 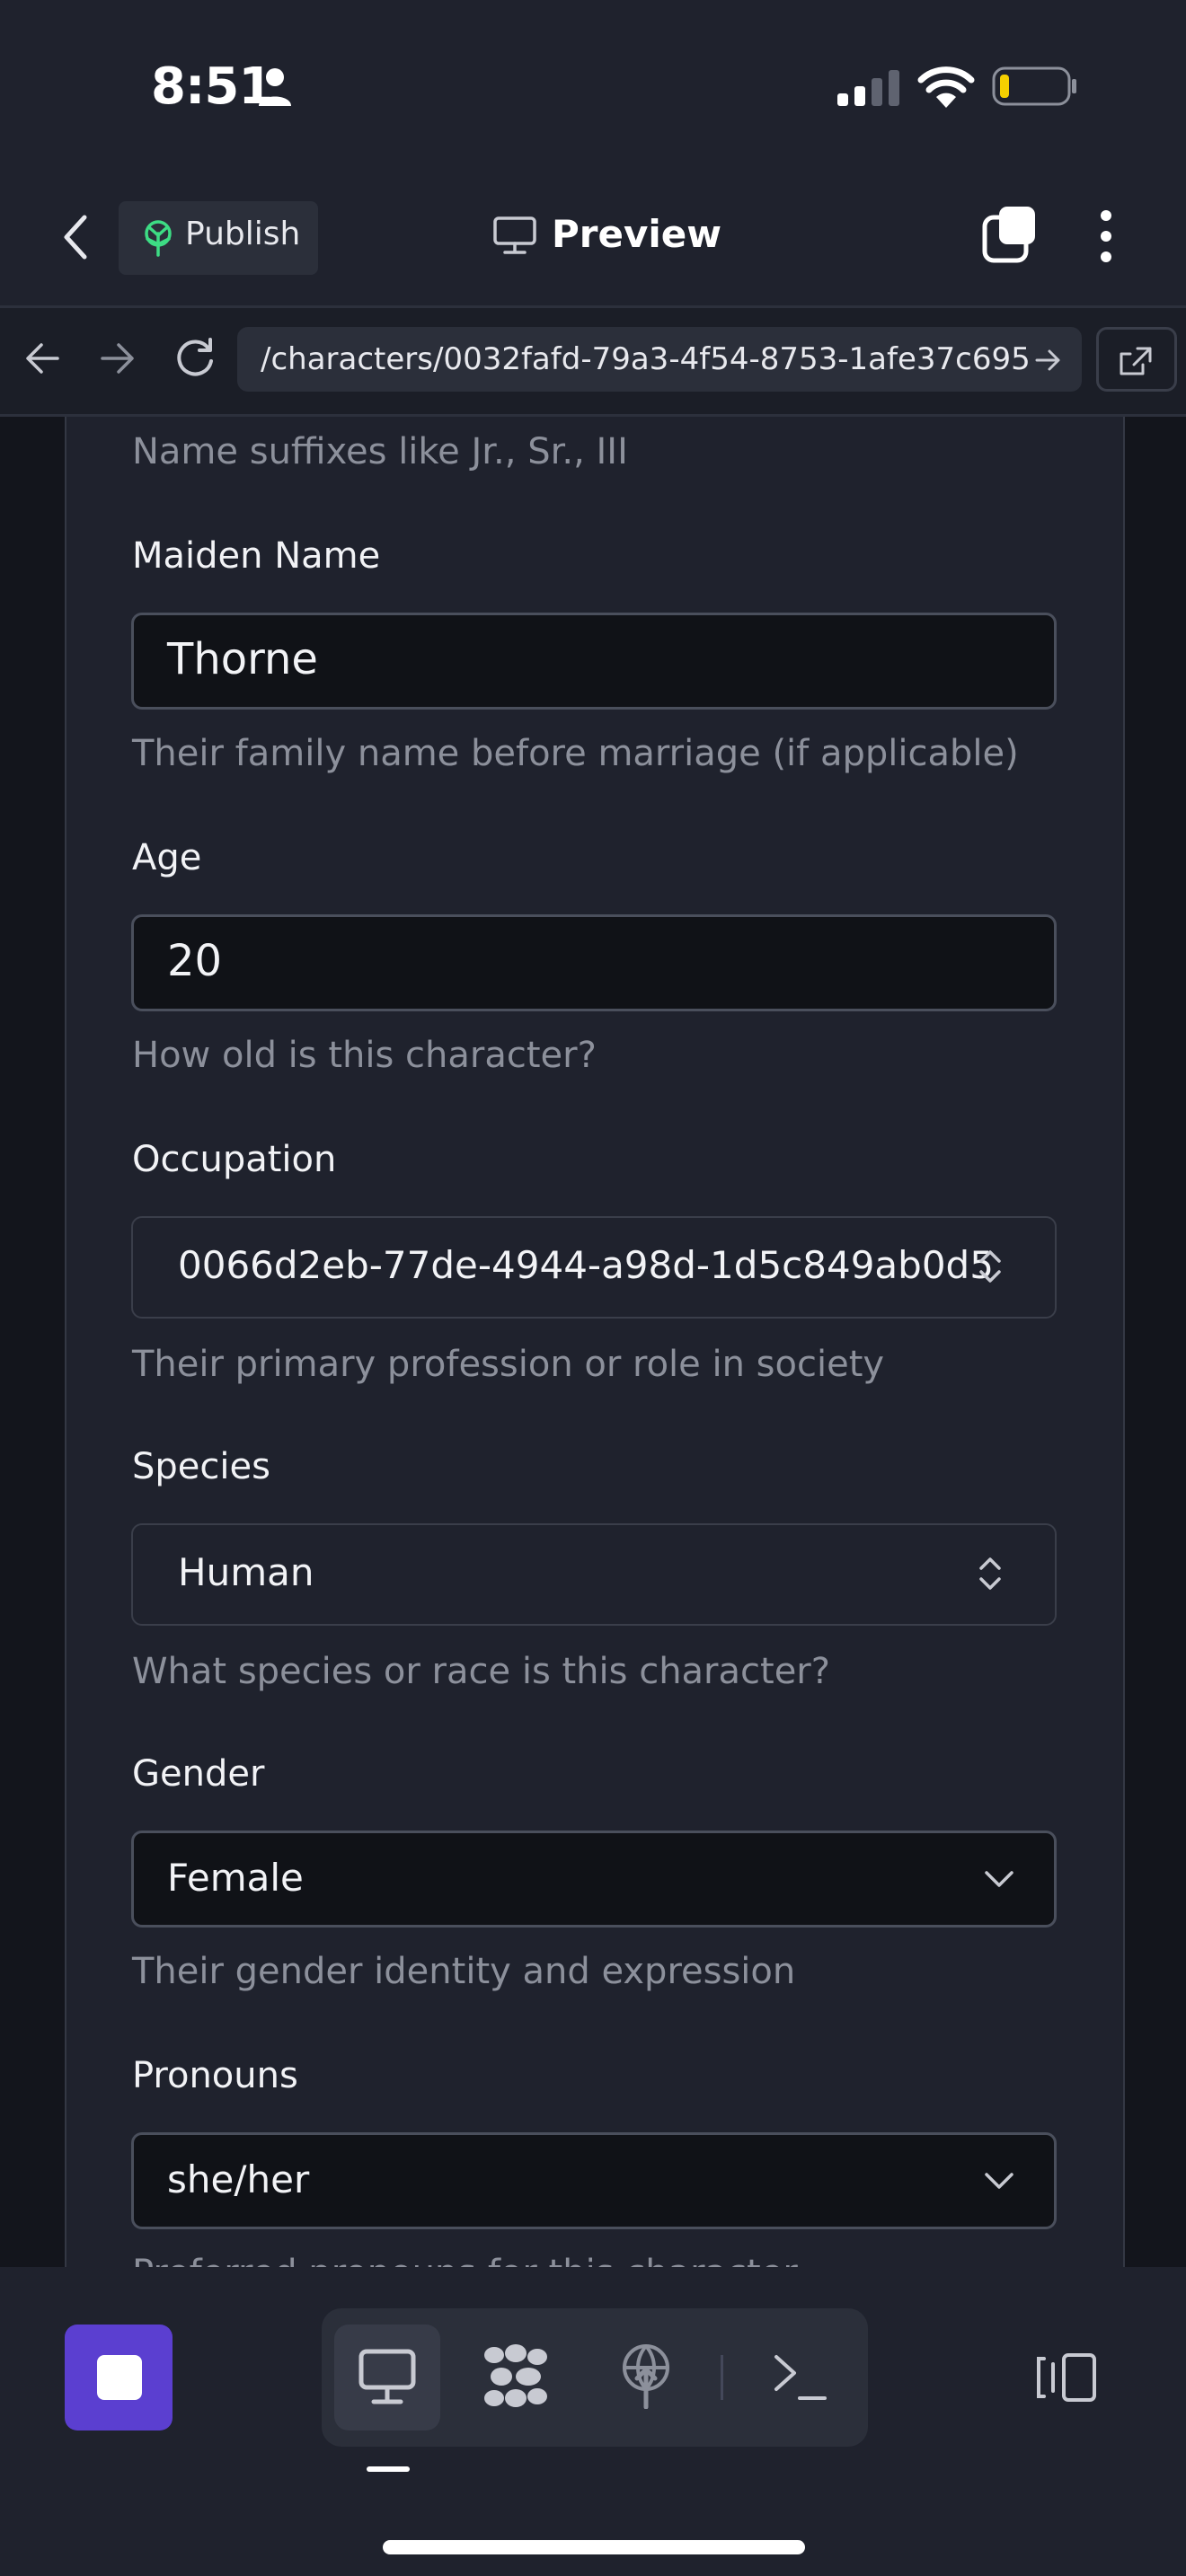 What do you see at coordinates (238, 2179) in the screenshot?
I see `pronouns-value: she/her` at bounding box center [238, 2179].